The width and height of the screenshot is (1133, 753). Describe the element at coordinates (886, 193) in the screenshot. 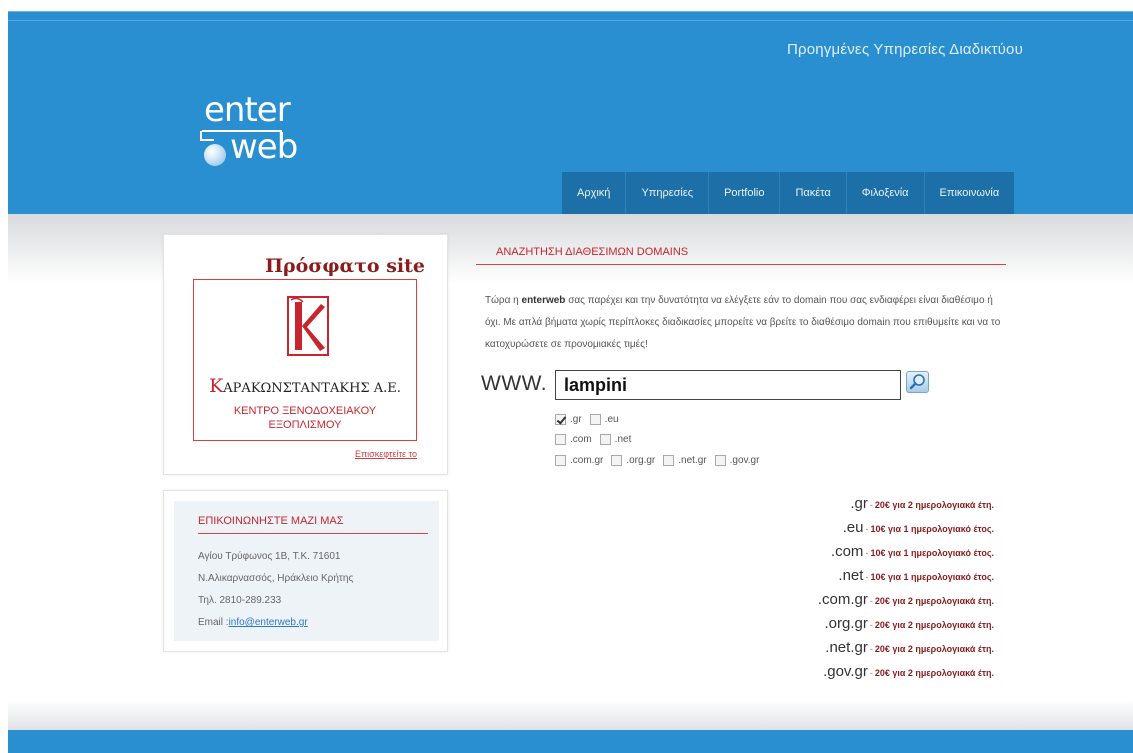

I see `nav-item-hosting: Φιλοξενία` at that location.